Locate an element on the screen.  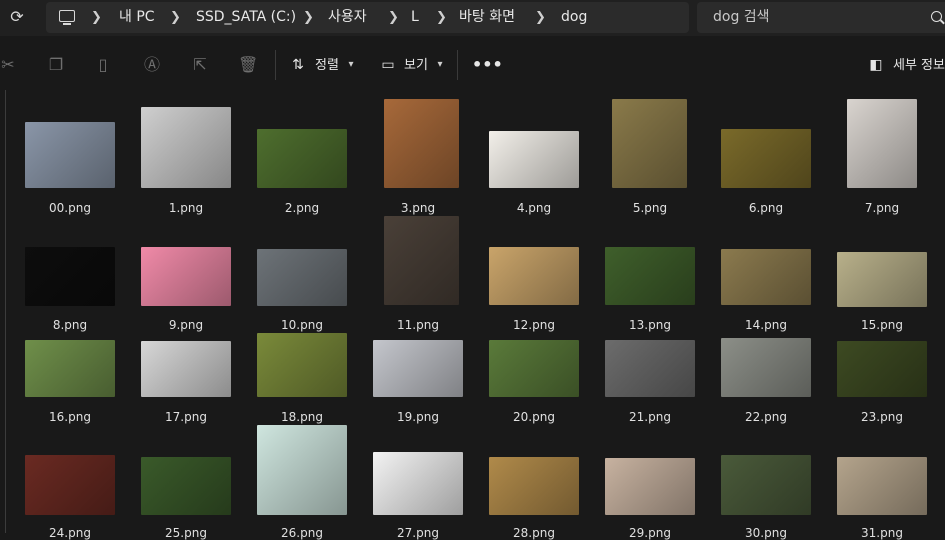
file-name: 14.png is located at coordinates (766, 325).